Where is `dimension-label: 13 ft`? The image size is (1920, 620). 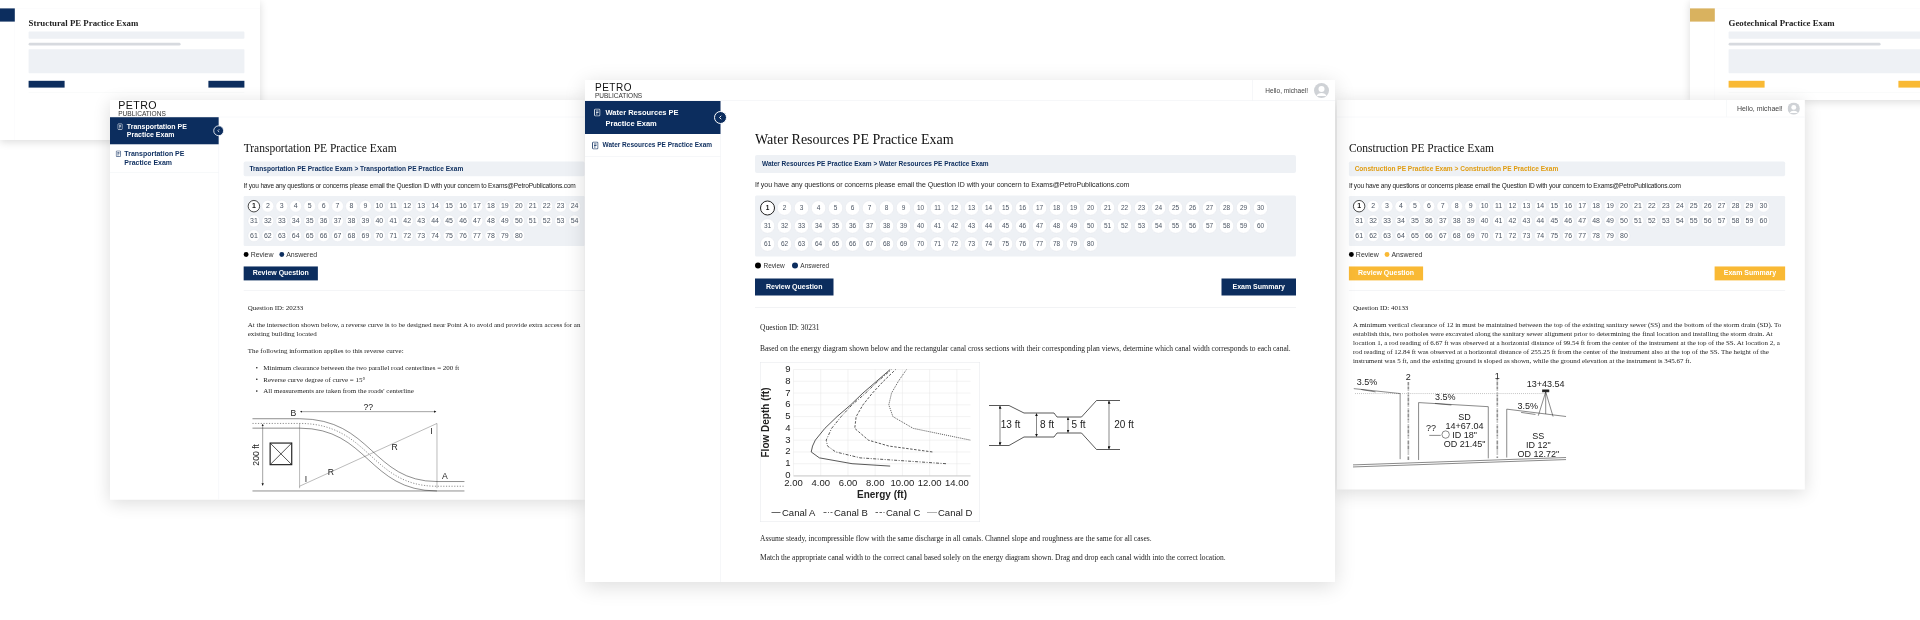 dimension-label: 13 ft is located at coordinates (1010, 424).